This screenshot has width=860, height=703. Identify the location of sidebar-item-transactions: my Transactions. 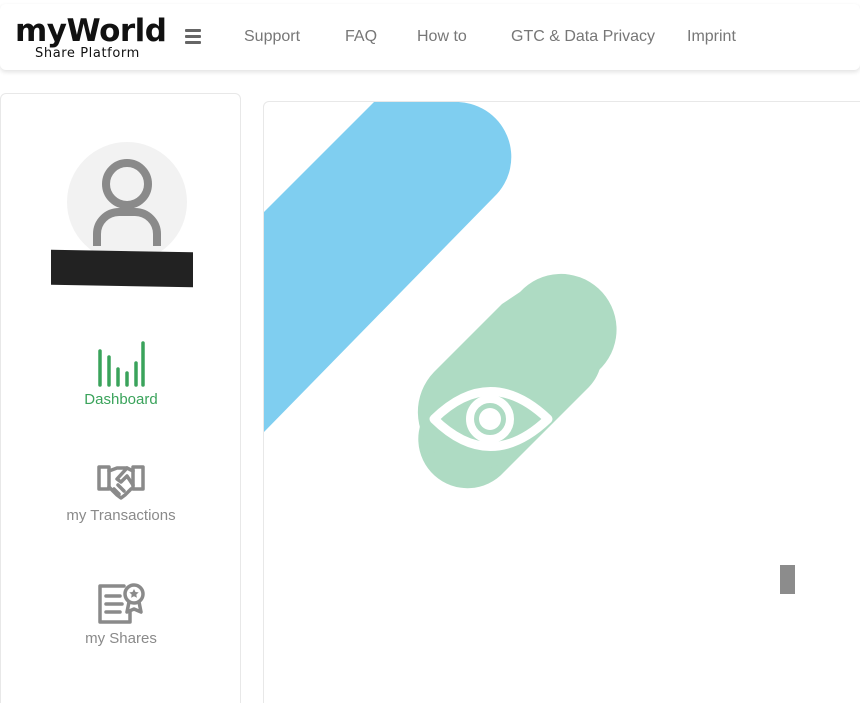
(121, 493).